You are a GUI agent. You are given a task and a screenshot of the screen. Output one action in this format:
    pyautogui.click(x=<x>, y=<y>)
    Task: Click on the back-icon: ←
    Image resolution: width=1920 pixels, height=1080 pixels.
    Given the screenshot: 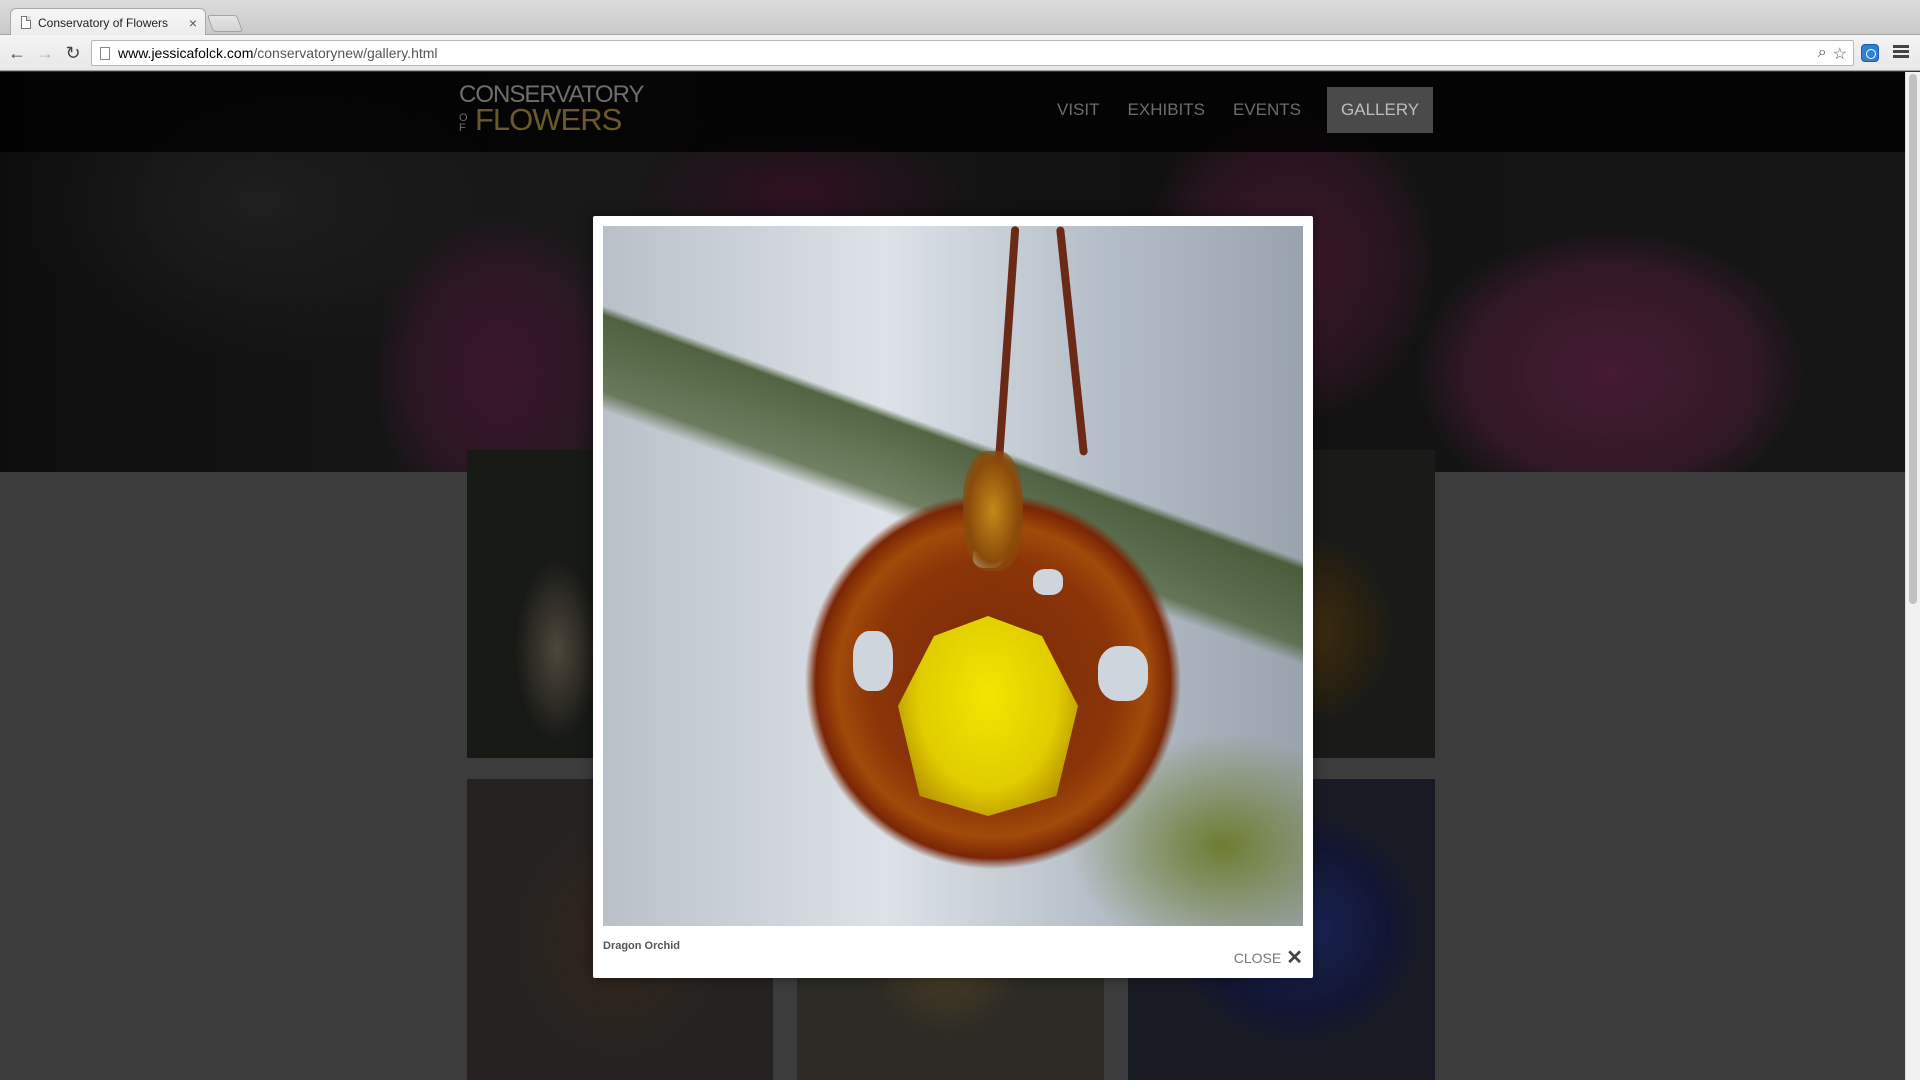 What is the action you would take?
    pyautogui.click(x=17, y=53)
    